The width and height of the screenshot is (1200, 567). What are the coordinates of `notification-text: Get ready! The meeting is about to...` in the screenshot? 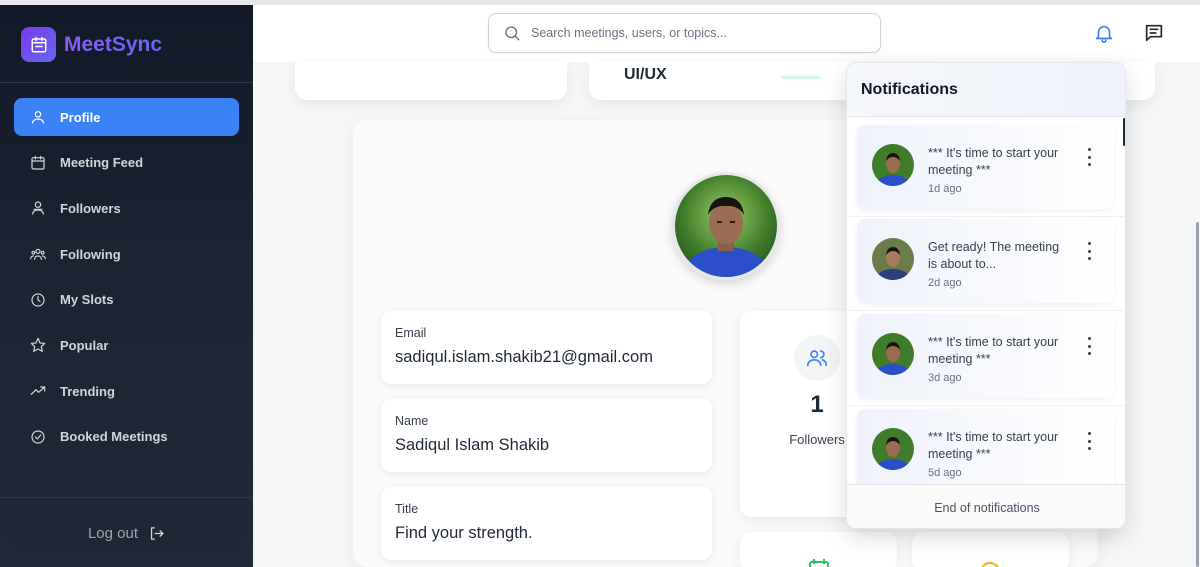 It's located at (994, 255).